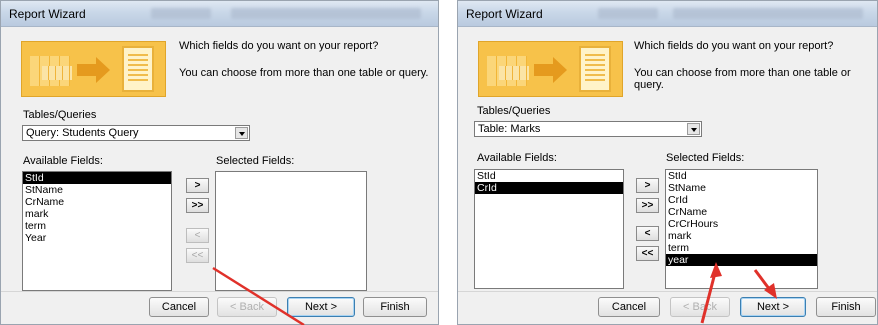 The height and width of the screenshot is (325, 878). What do you see at coordinates (741, 224) in the screenshot?
I see `list-item: CrCrHours` at bounding box center [741, 224].